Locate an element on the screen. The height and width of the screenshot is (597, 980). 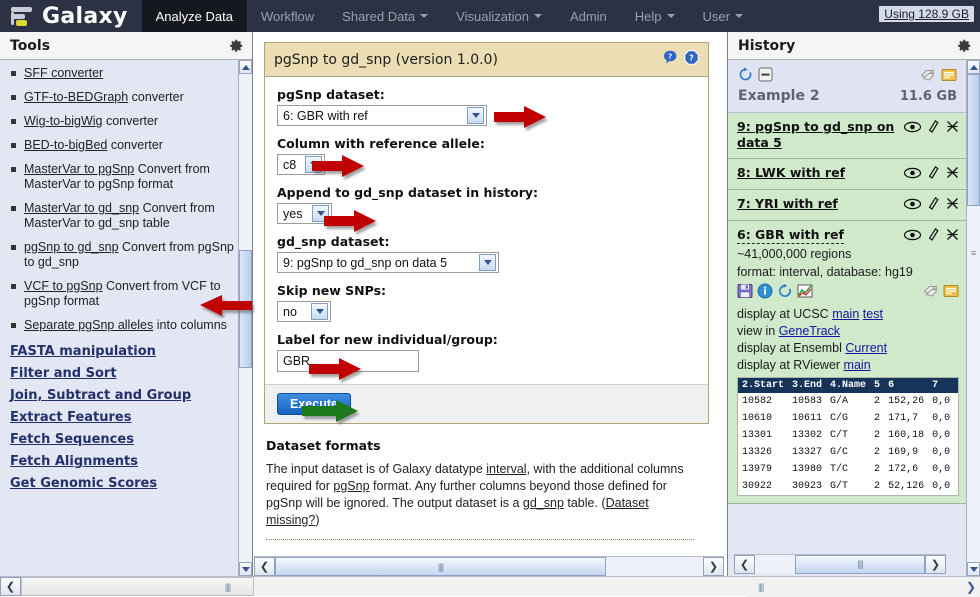
tool-link-label: SFF converter is located at coordinates (63, 73).